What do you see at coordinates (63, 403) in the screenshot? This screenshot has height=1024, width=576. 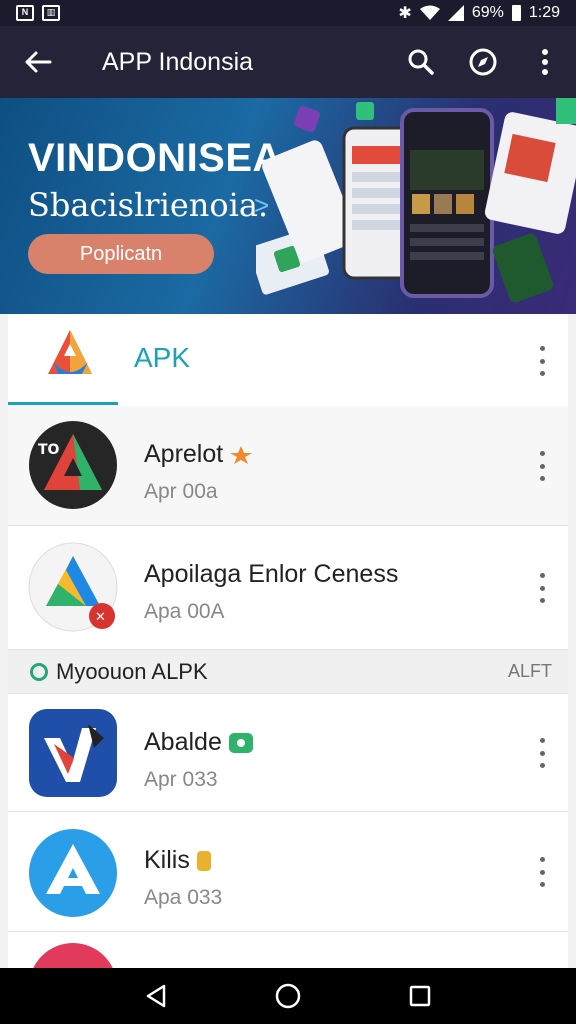 I see `tab-underline` at bounding box center [63, 403].